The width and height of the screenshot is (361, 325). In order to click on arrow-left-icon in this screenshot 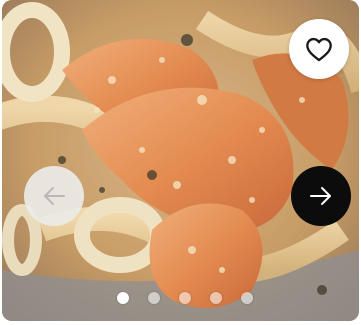, I will do `click(54, 196)`.